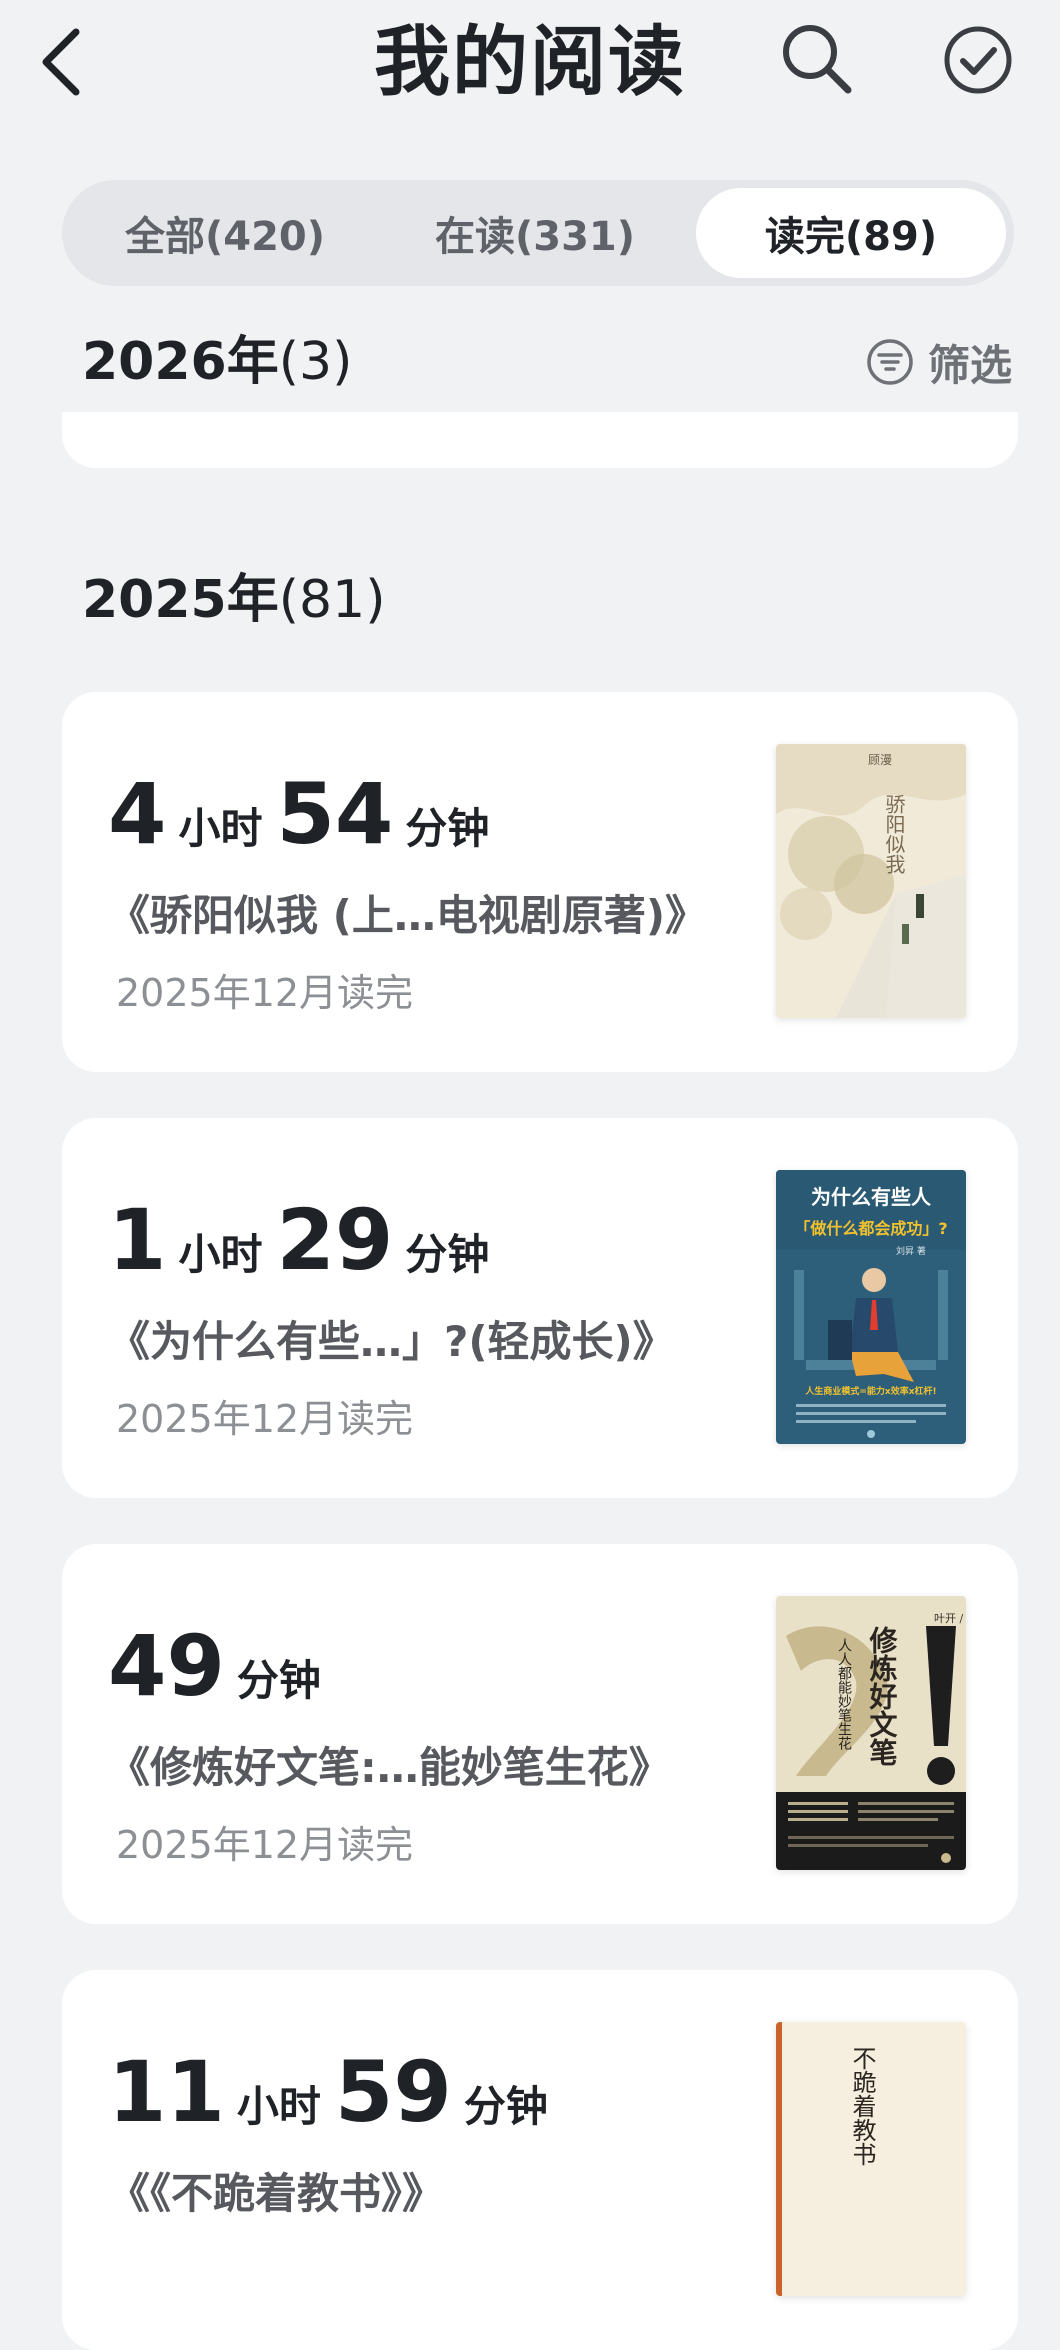  What do you see at coordinates (894, 834) in the screenshot?
I see `cover-title: 骄阳似我` at bounding box center [894, 834].